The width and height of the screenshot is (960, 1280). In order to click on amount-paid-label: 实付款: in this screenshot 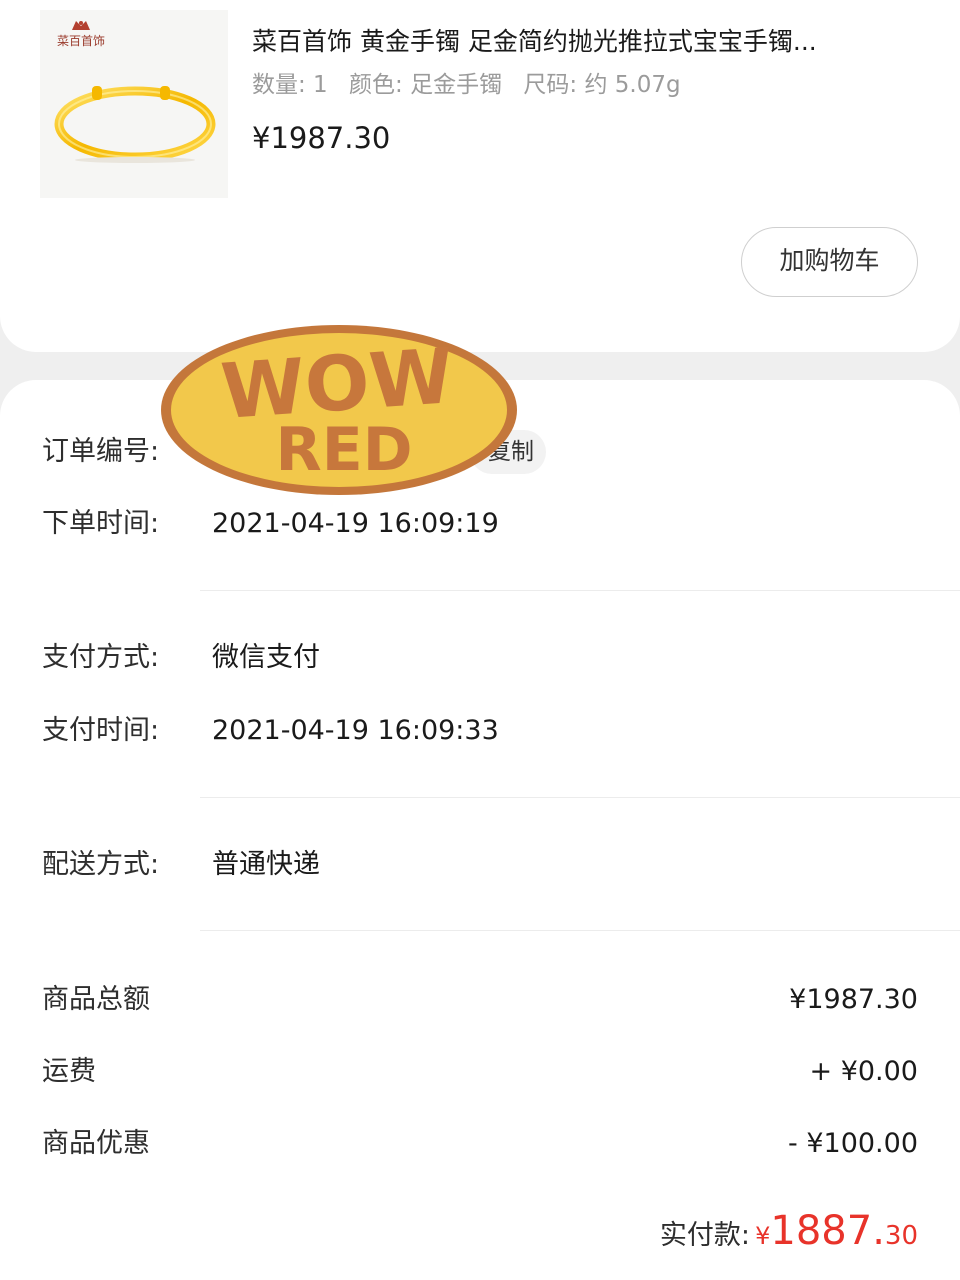, I will do `click(705, 1235)`.